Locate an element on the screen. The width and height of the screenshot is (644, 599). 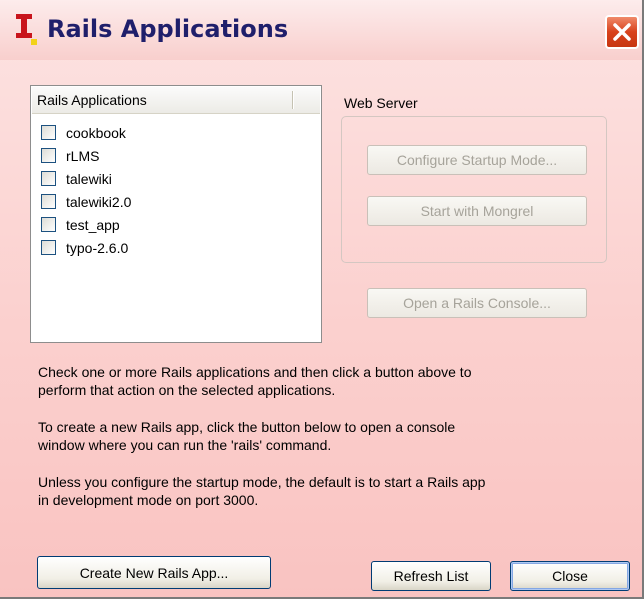
list-item: test_app is located at coordinates (86, 224).